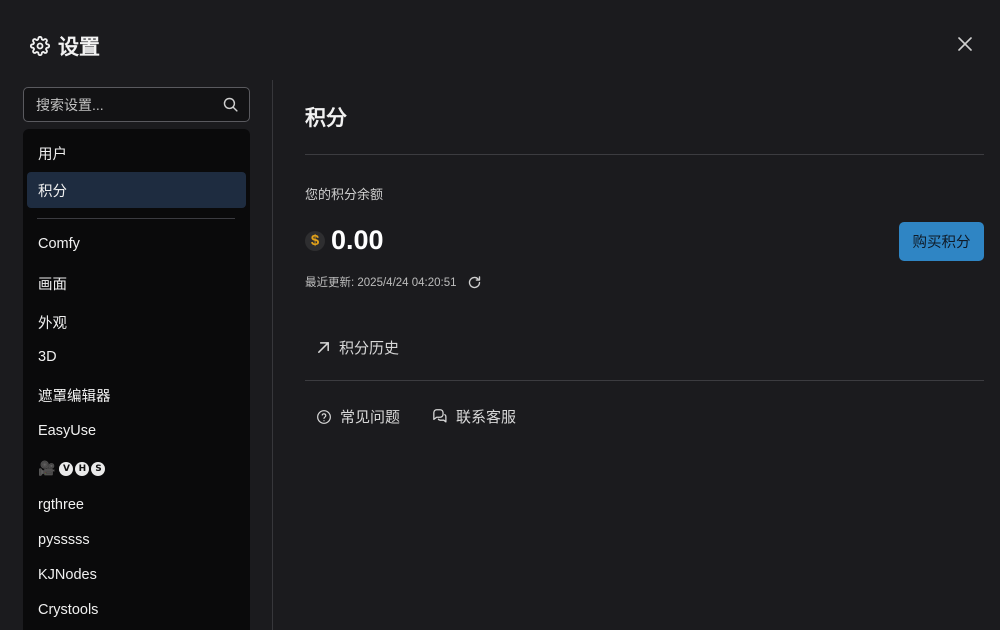  Describe the element at coordinates (66, 469) in the screenshot. I see `vhs-badge-v: V` at that location.